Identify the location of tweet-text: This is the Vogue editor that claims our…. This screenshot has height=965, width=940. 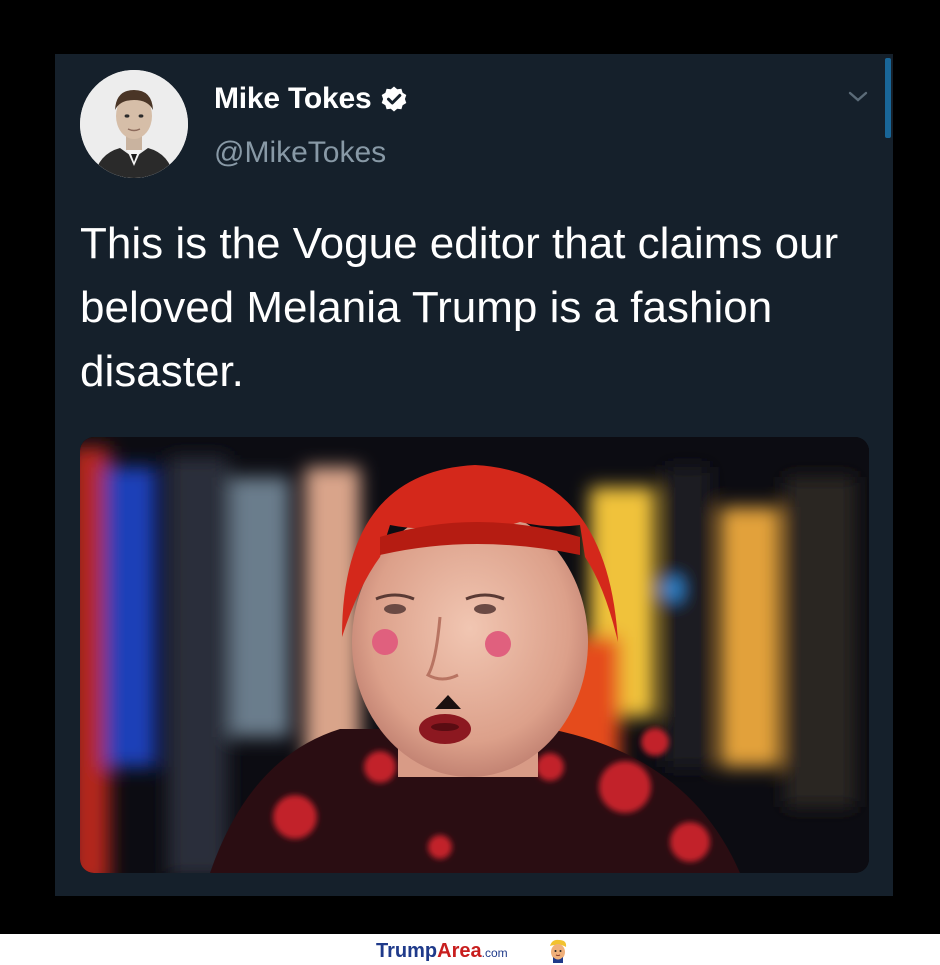
(459, 307).